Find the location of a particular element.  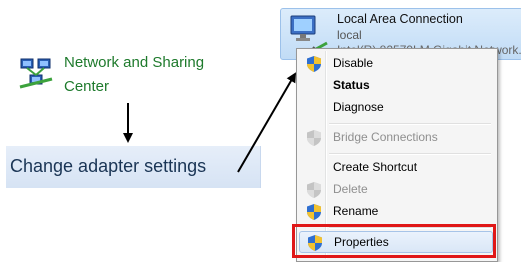

menu-item-create-shortcut: Create Shortcut is located at coordinates (396, 168).